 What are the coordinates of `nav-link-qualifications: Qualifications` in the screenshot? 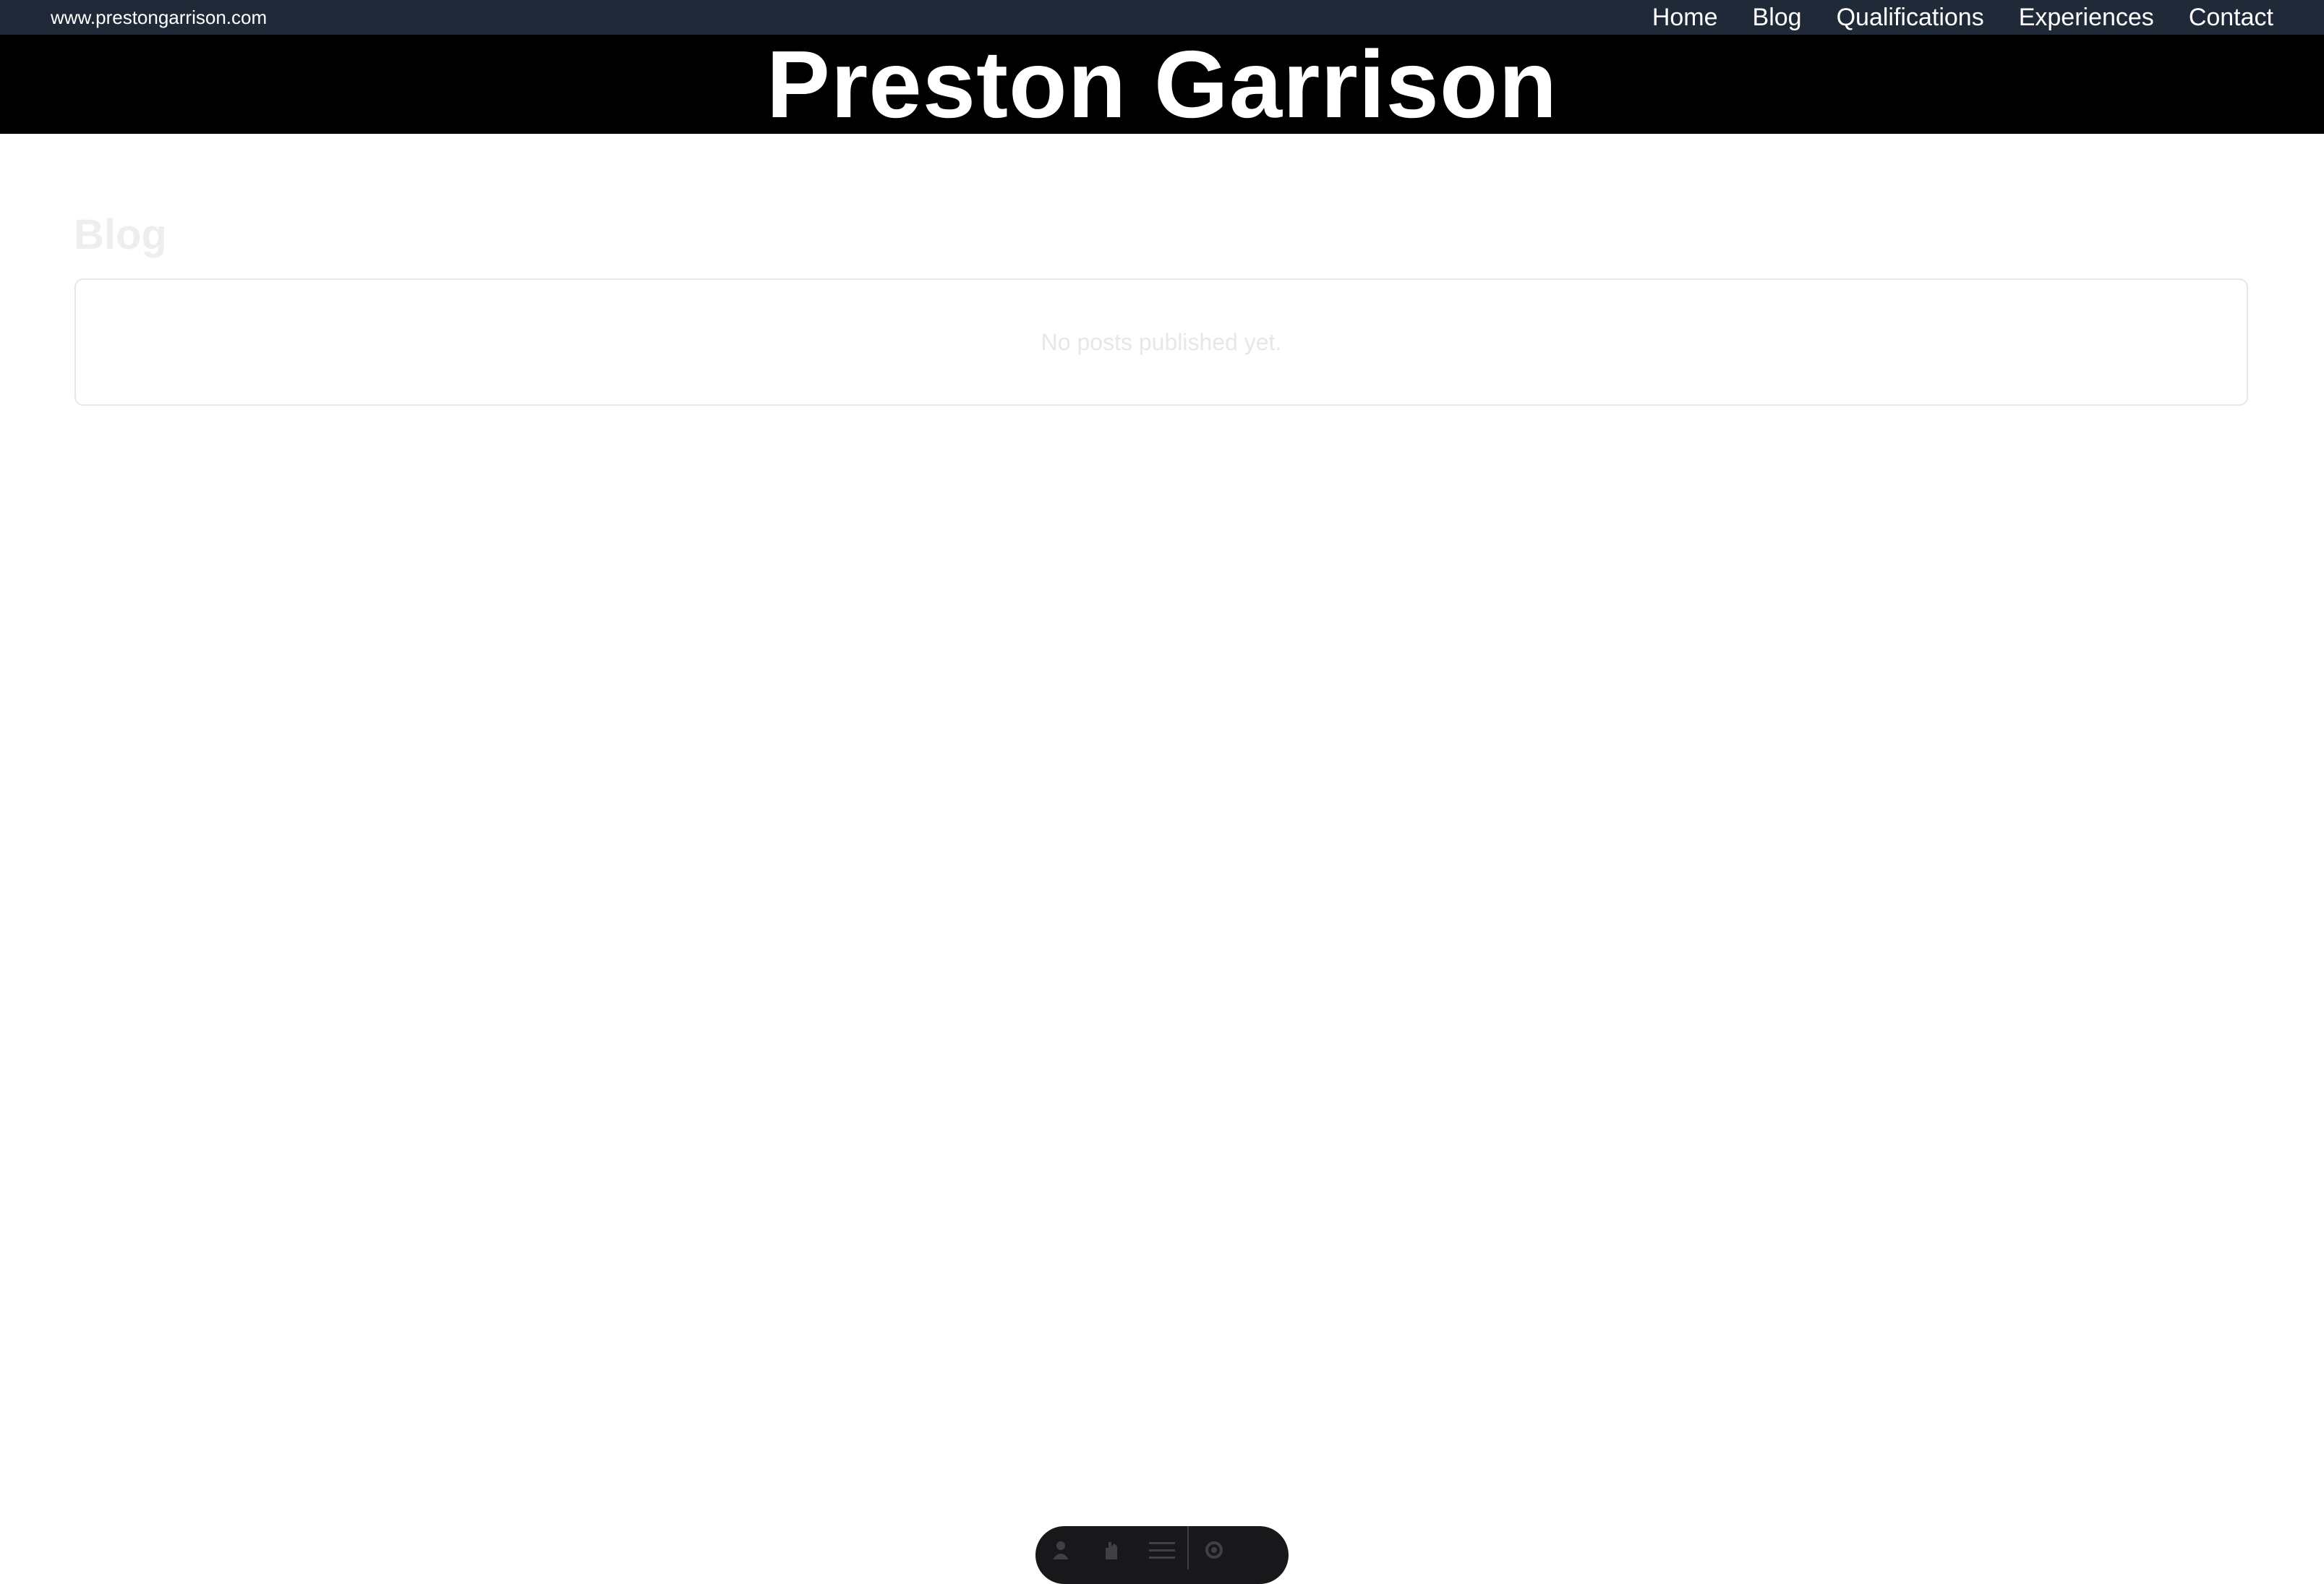 It's located at (1910, 17).